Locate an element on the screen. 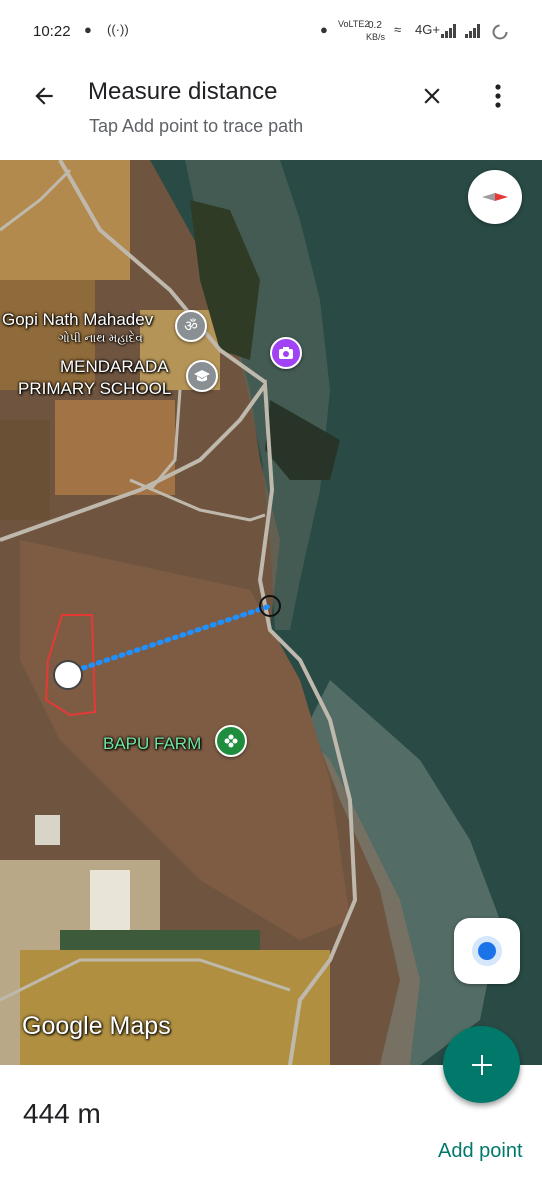 The image size is (542, 1200). more-options-button is located at coordinates (498, 96).